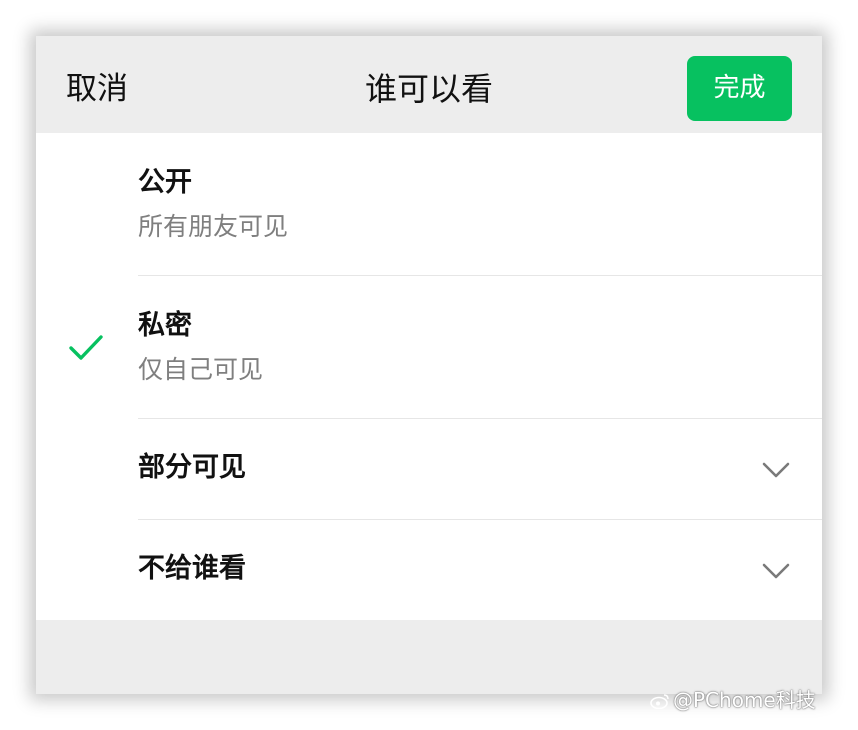  What do you see at coordinates (213, 226) in the screenshot?
I see `option-description: 所有朋友可见` at bounding box center [213, 226].